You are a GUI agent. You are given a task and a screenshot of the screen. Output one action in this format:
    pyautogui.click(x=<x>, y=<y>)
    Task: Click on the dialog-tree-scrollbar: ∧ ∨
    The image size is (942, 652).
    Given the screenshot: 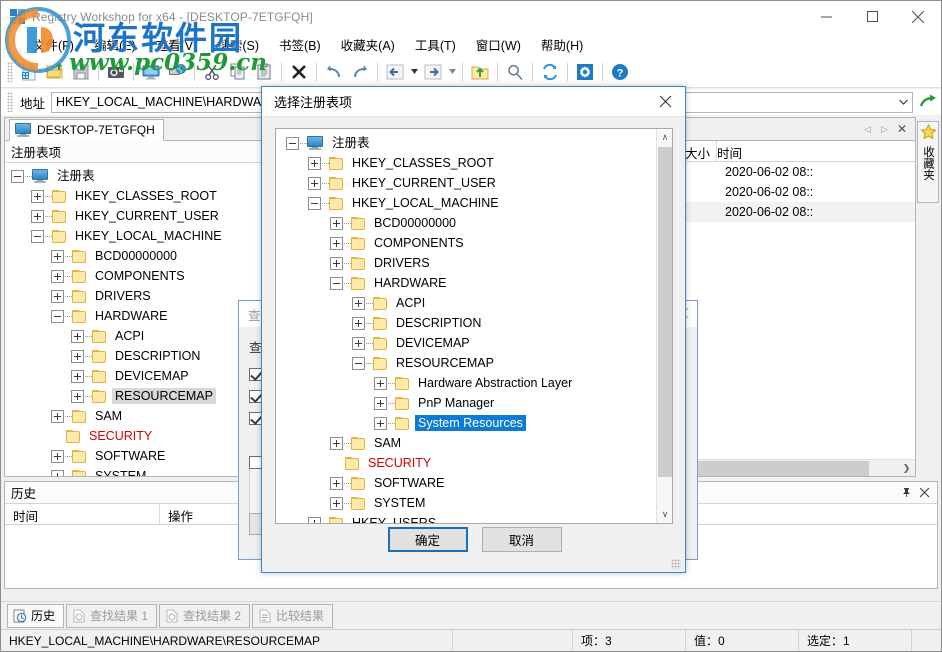 What is the action you would take?
    pyautogui.click(x=664, y=326)
    